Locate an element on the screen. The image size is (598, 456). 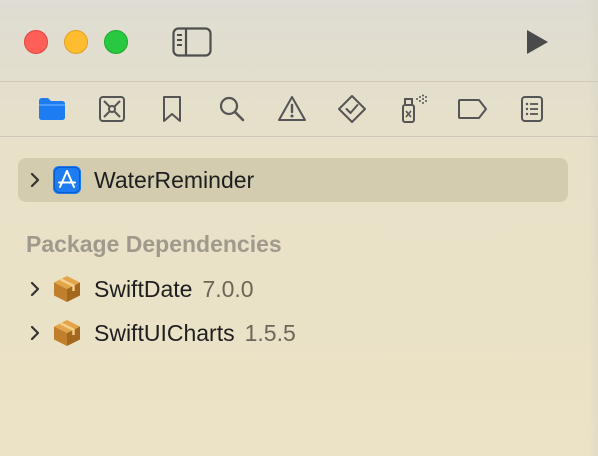
warning-icon is located at coordinates (292, 108).